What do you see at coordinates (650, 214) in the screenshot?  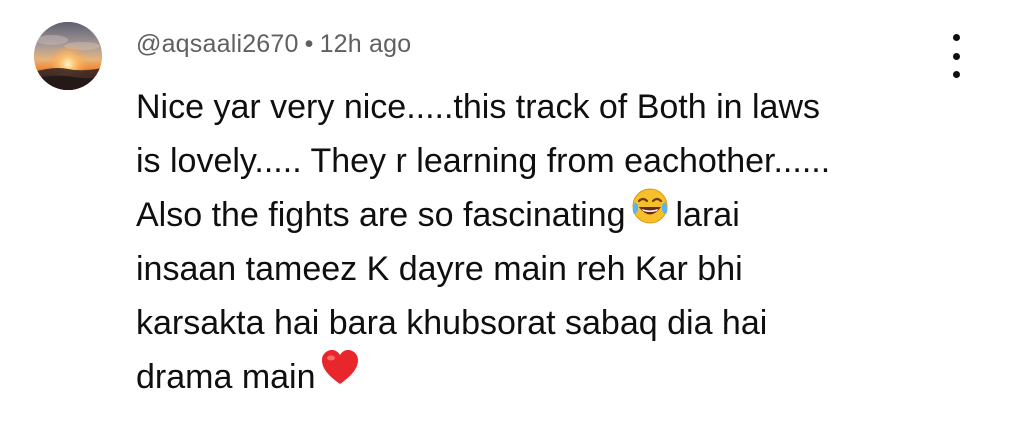 I see `face-with-tears-of-joy-icon` at bounding box center [650, 214].